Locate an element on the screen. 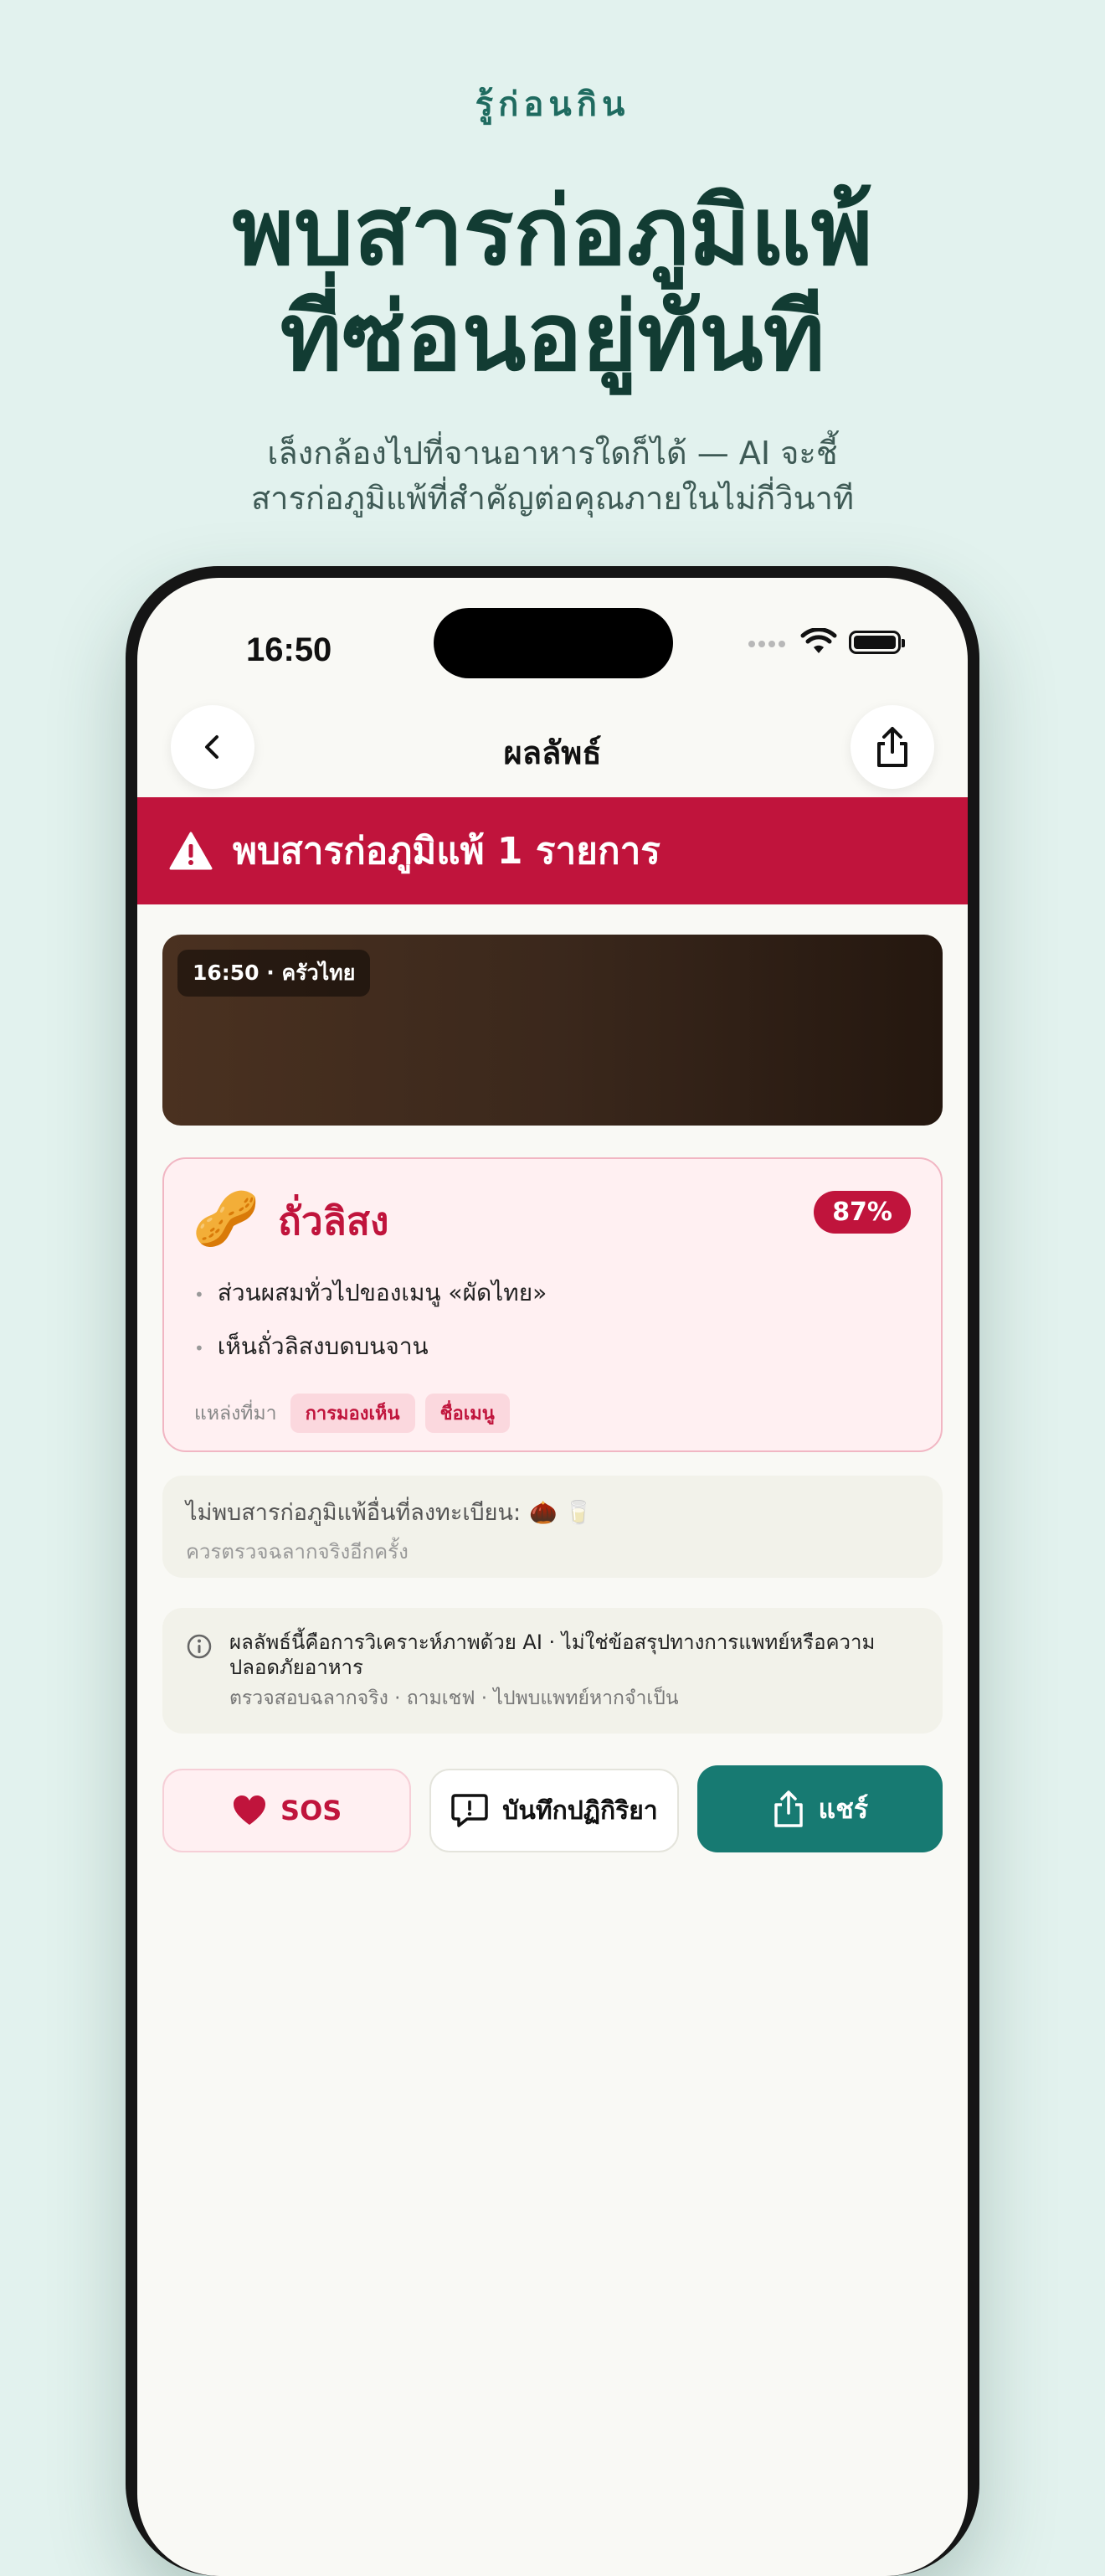 Image resolution: width=1105 pixels, height=2576 pixels. source-chip-menu-name: ชื่อเมนู is located at coordinates (467, 1413).